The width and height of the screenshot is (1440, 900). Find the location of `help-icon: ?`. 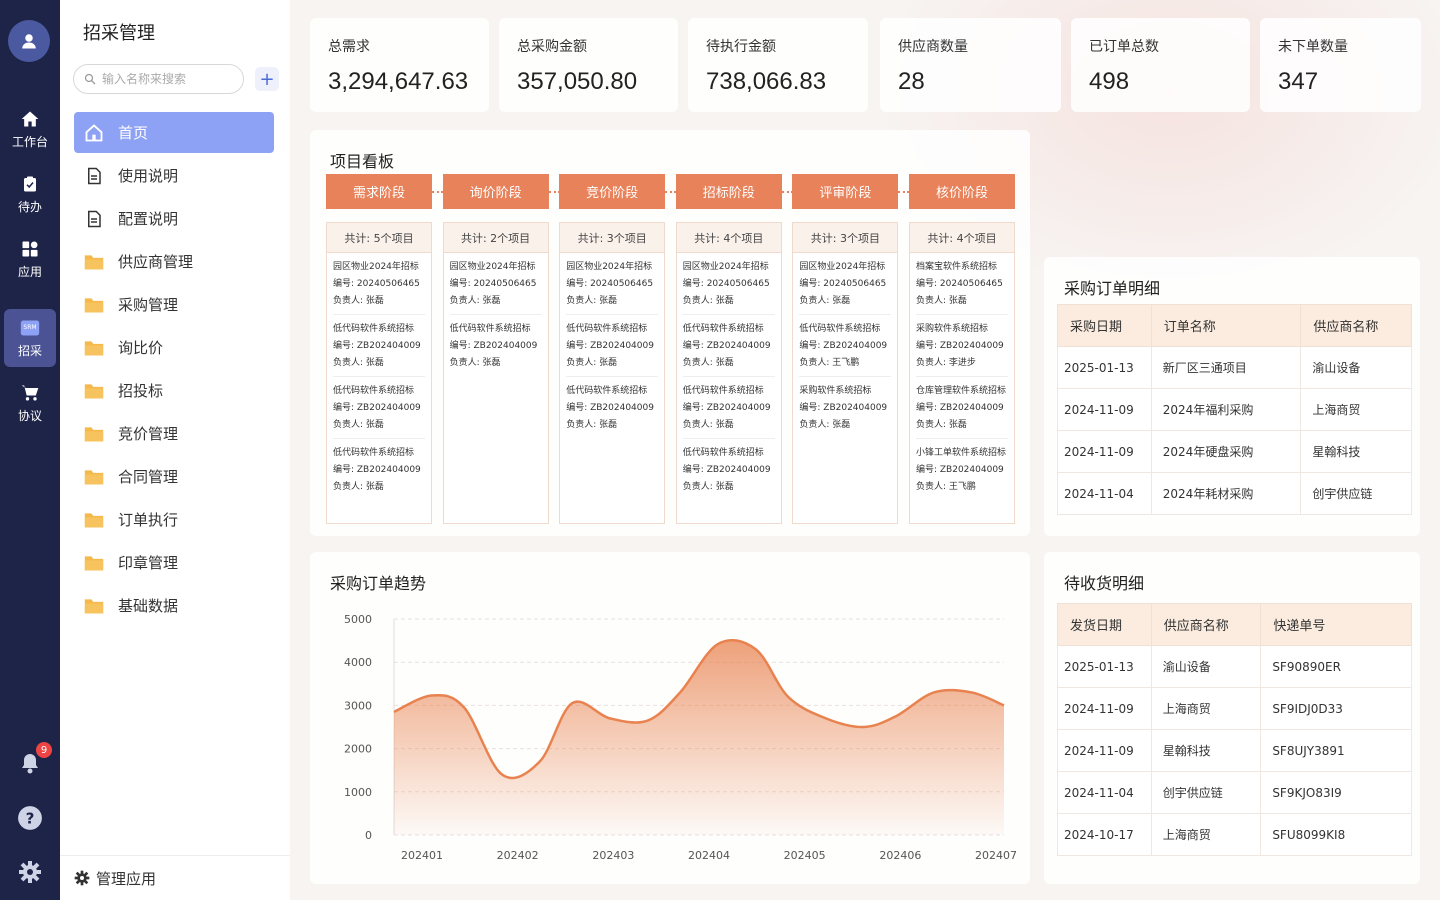

help-icon: ? is located at coordinates (30, 818).